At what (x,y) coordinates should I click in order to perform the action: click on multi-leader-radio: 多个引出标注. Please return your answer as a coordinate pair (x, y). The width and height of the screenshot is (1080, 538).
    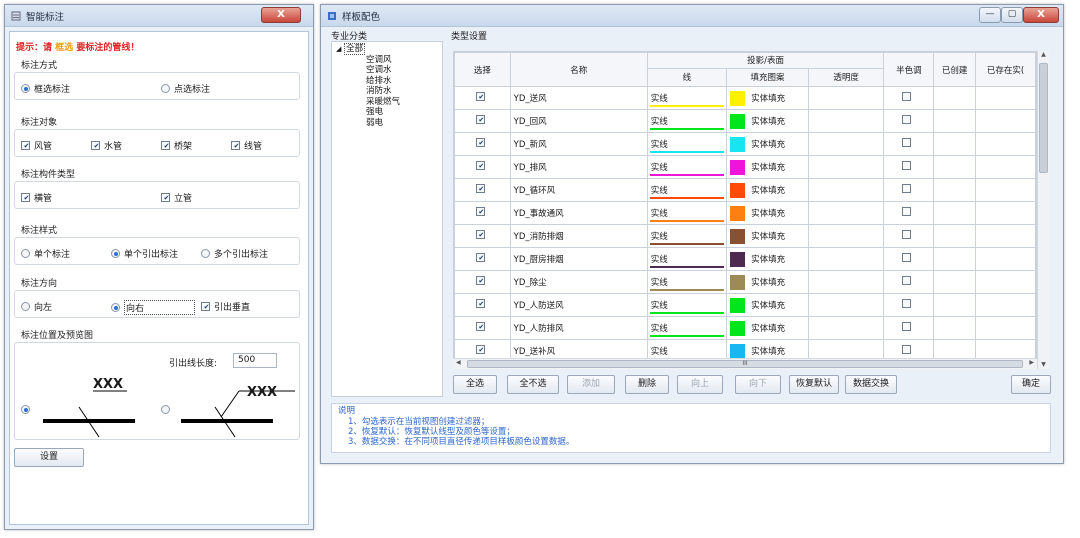
    Looking at the image, I should click on (234, 253).